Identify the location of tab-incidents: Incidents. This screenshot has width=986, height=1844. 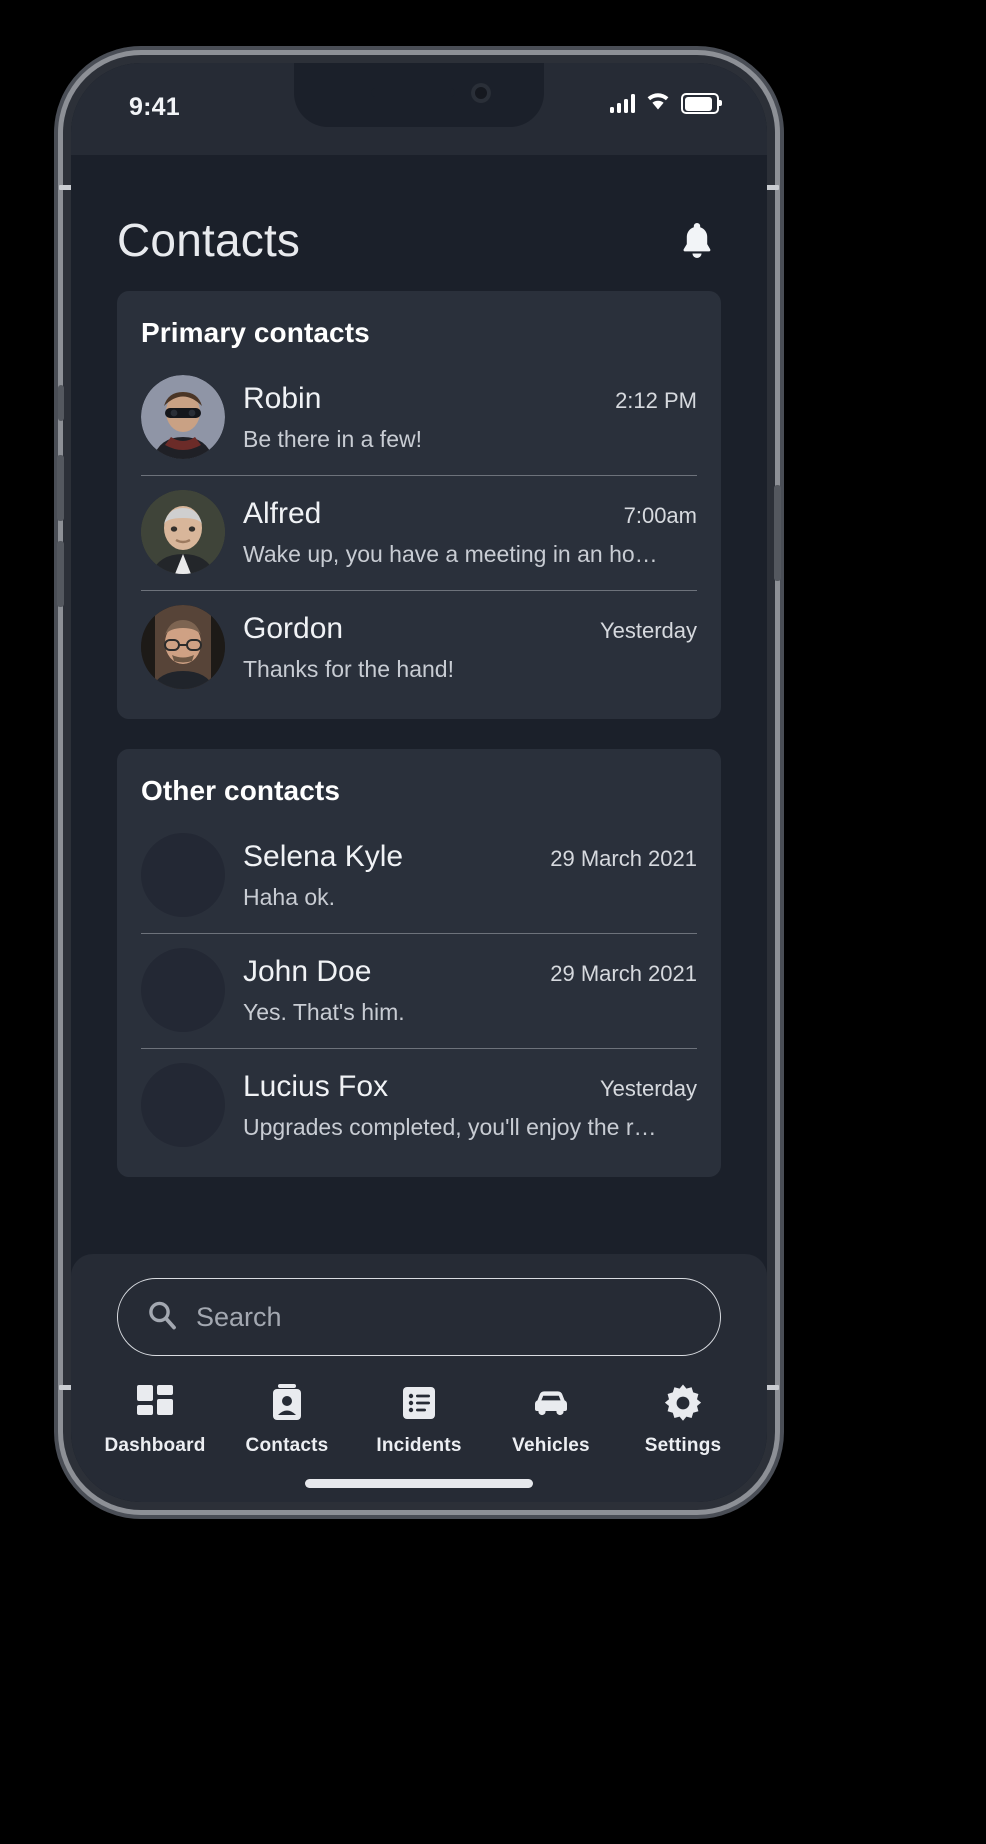
(419, 1419).